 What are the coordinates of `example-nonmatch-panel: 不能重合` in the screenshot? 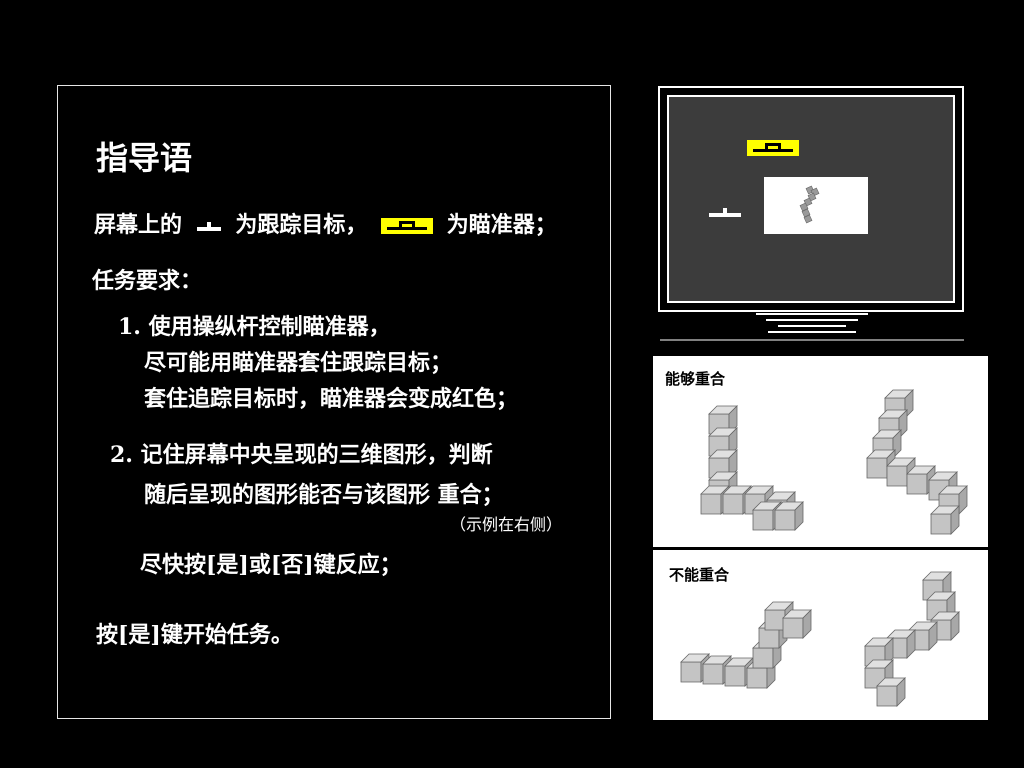 It's located at (820, 635).